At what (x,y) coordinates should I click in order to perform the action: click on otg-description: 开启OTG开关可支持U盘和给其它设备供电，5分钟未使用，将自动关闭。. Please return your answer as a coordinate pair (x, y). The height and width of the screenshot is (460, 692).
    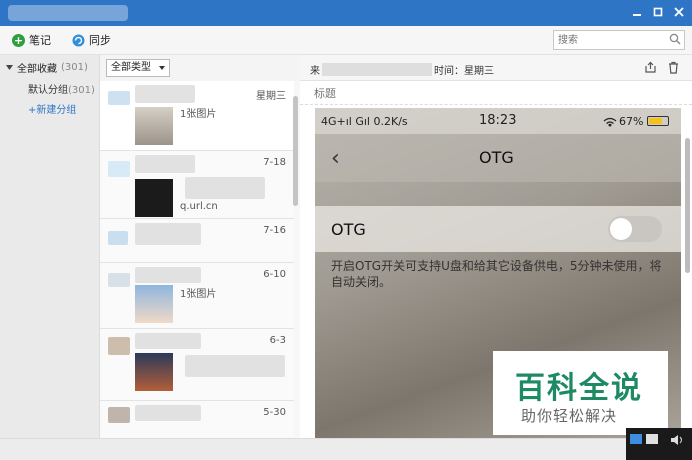
    Looking at the image, I should click on (496, 274).